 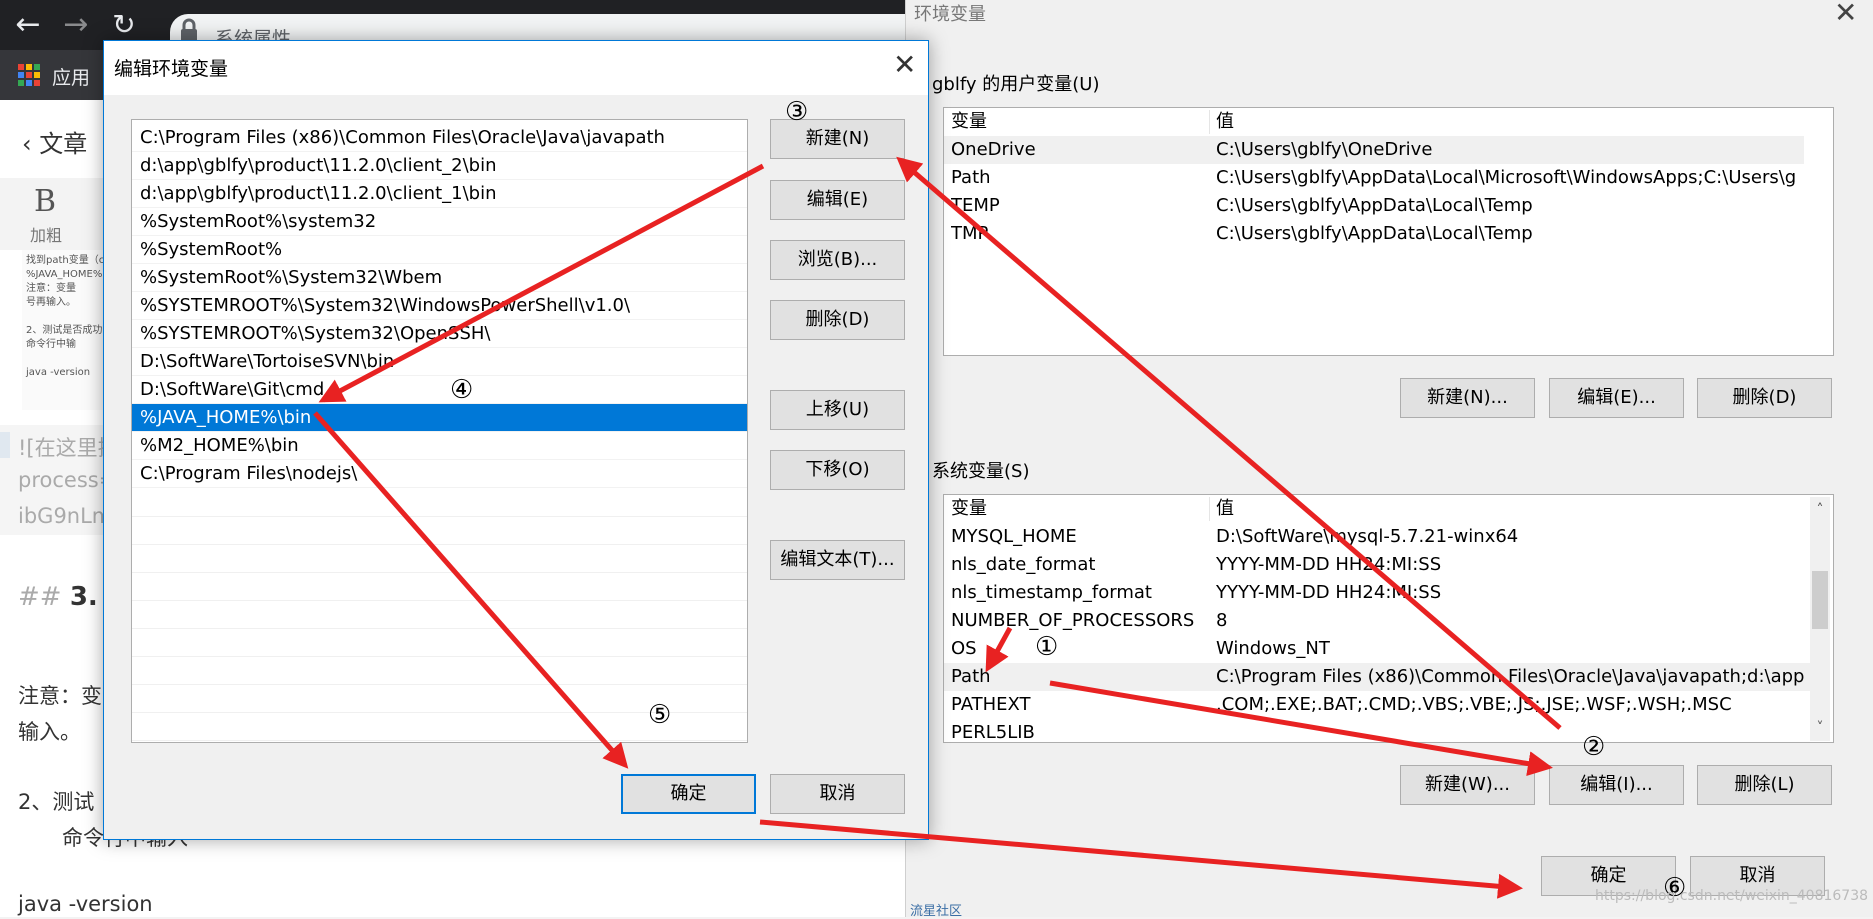 I want to click on forward-arrow-icon: →, so click(x=76, y=25).